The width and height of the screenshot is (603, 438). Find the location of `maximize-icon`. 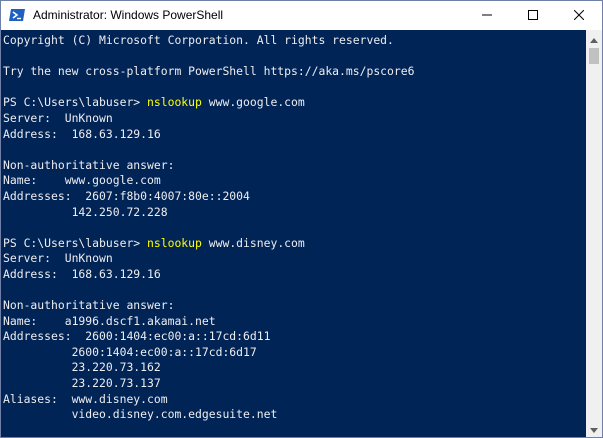

maximize-icon is located at coordinates (533, 16).